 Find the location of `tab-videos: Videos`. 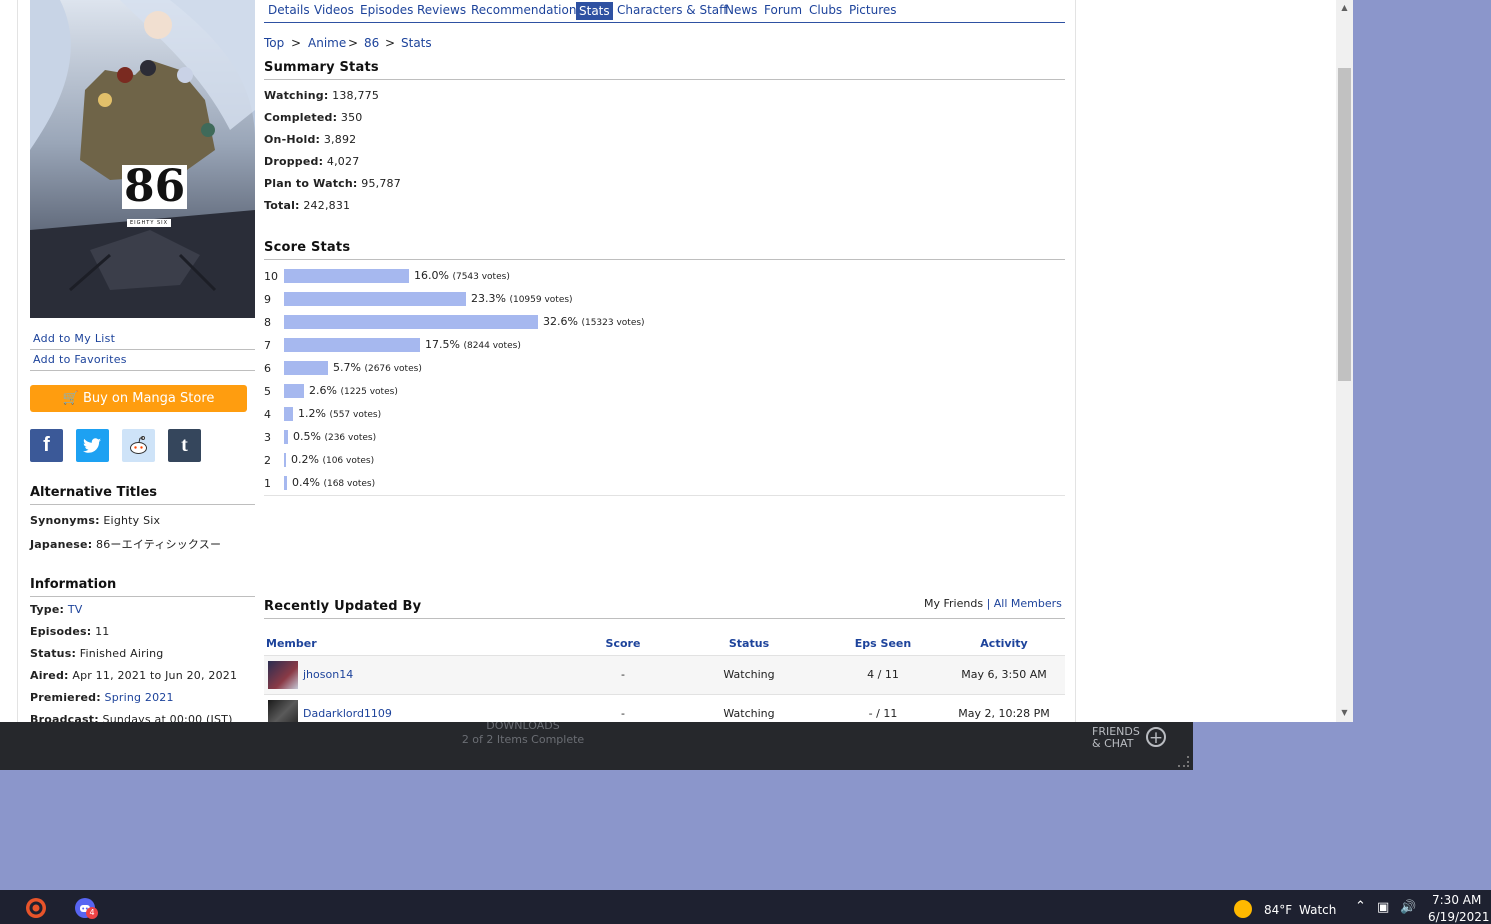

tab-videos: Videos is located at coordinates (334, 10).